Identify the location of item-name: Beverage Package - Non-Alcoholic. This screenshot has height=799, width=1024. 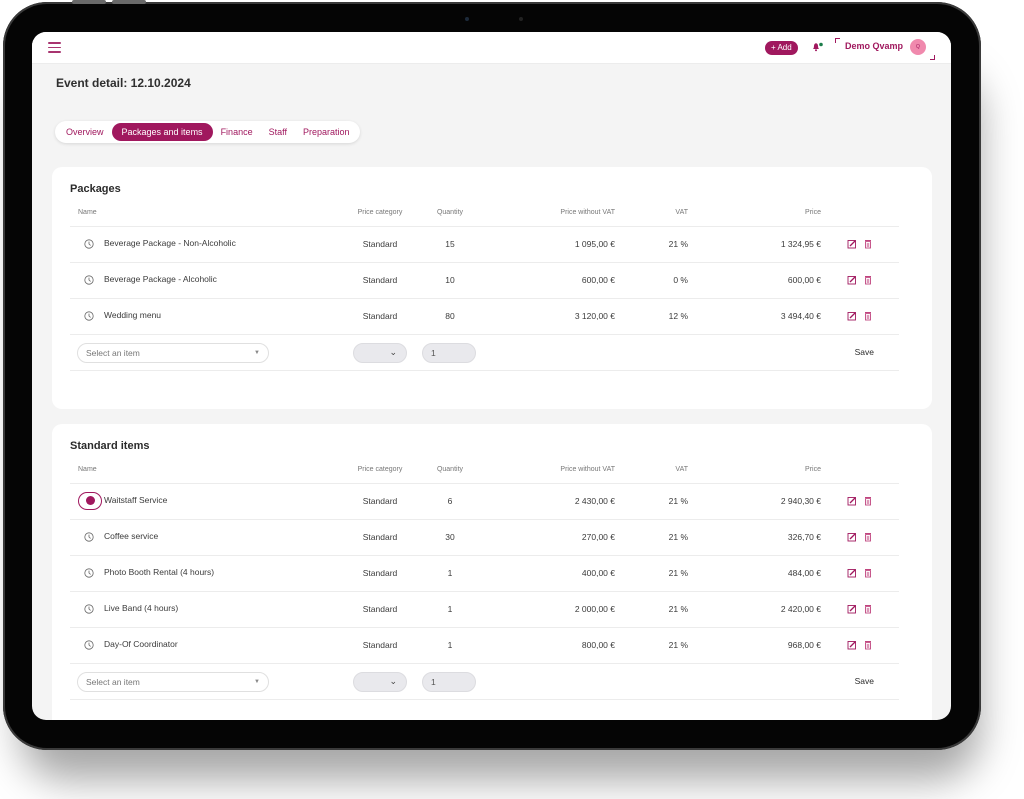
(170, 243).